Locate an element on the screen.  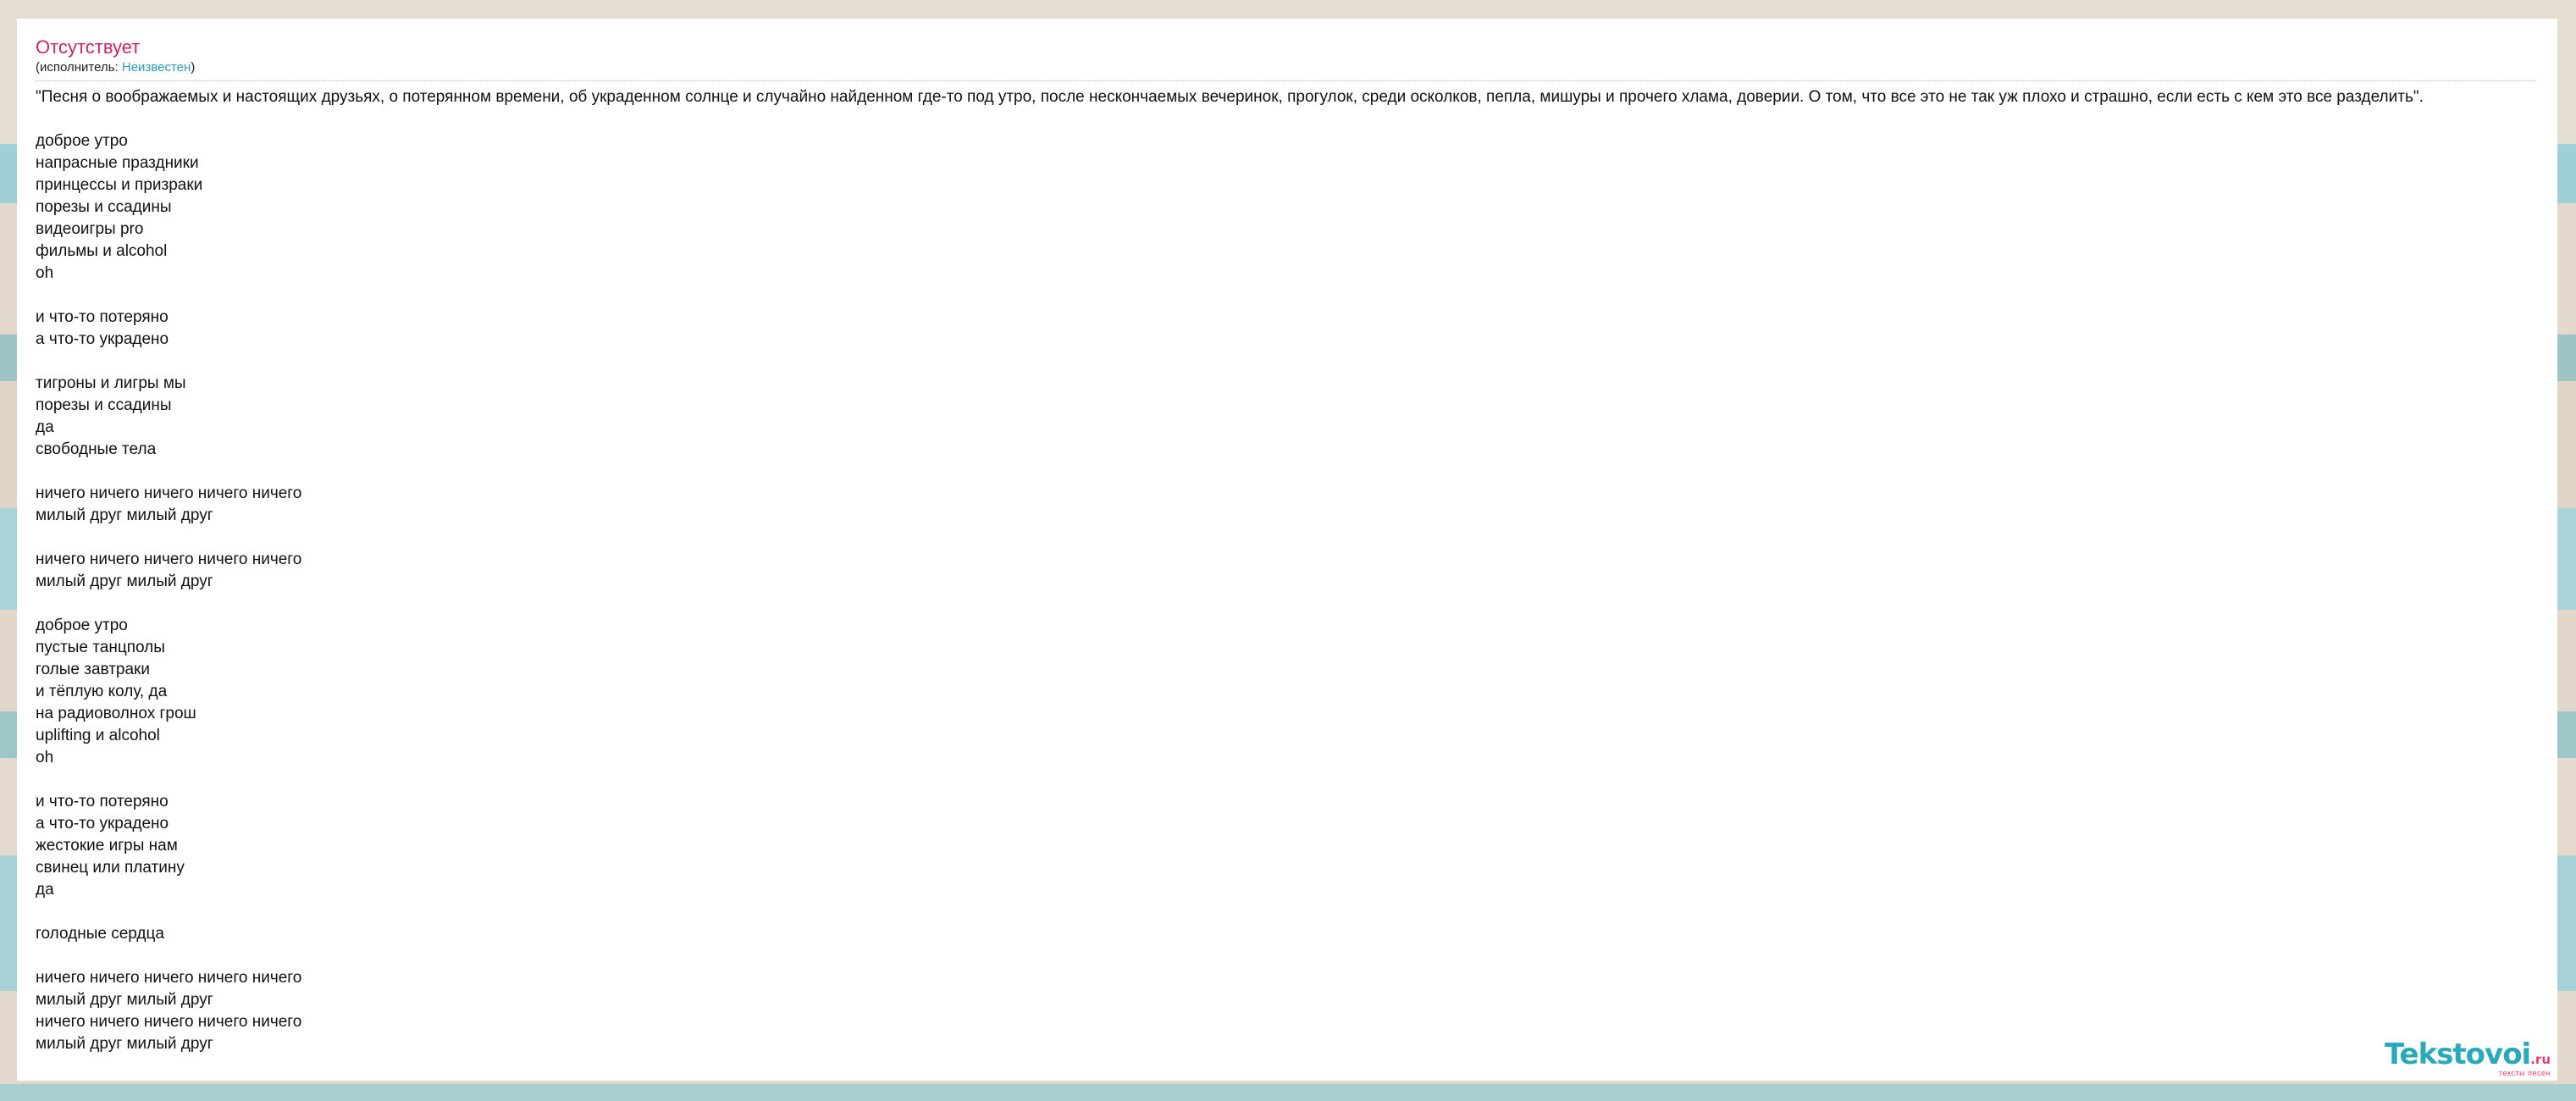
lyric-line: uplifting и alcohol is located at coordinates (98, 735).